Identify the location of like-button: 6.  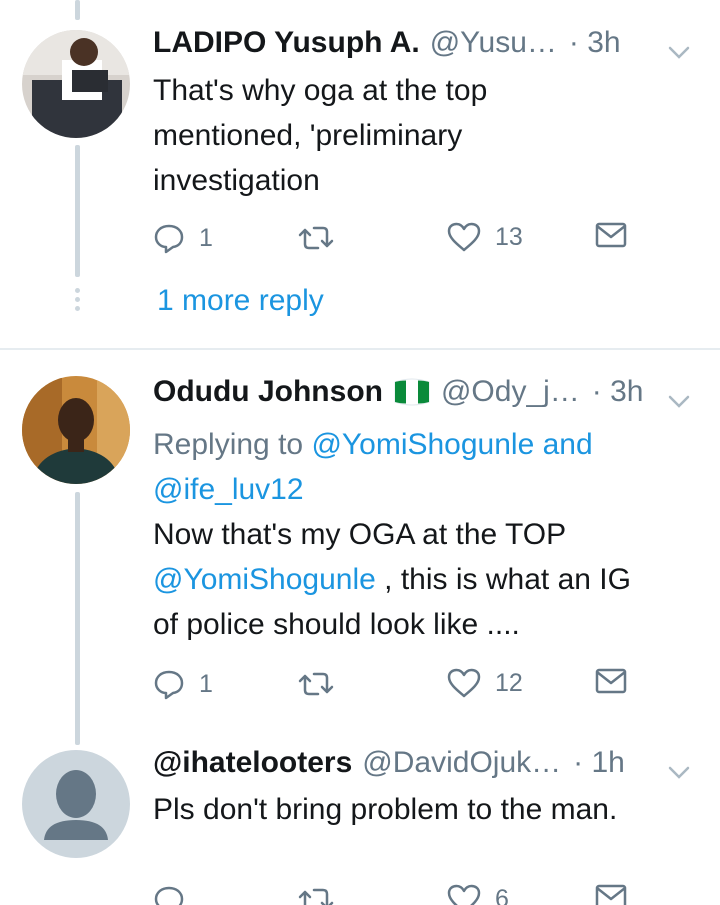
(478, 894).